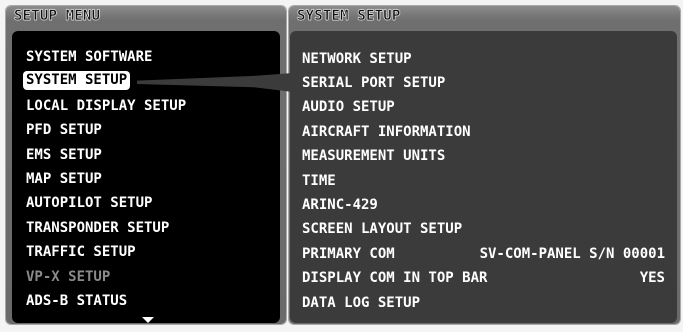 This screenshot has width=683, height=332. What do you see at coordinates (77, 80) in the screenshot?
I see `menu-item-system-setup: SYSTEM SETUP` at bounding box center [77, 80].